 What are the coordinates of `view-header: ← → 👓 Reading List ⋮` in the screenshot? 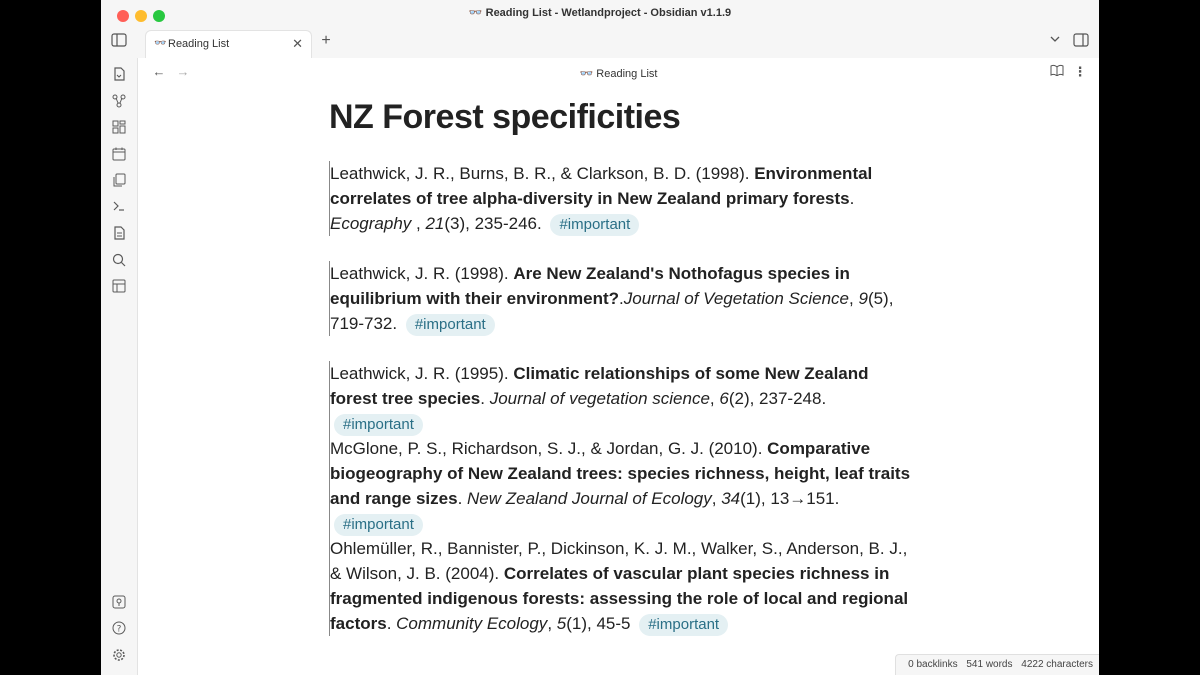 It's located at (618, 73).